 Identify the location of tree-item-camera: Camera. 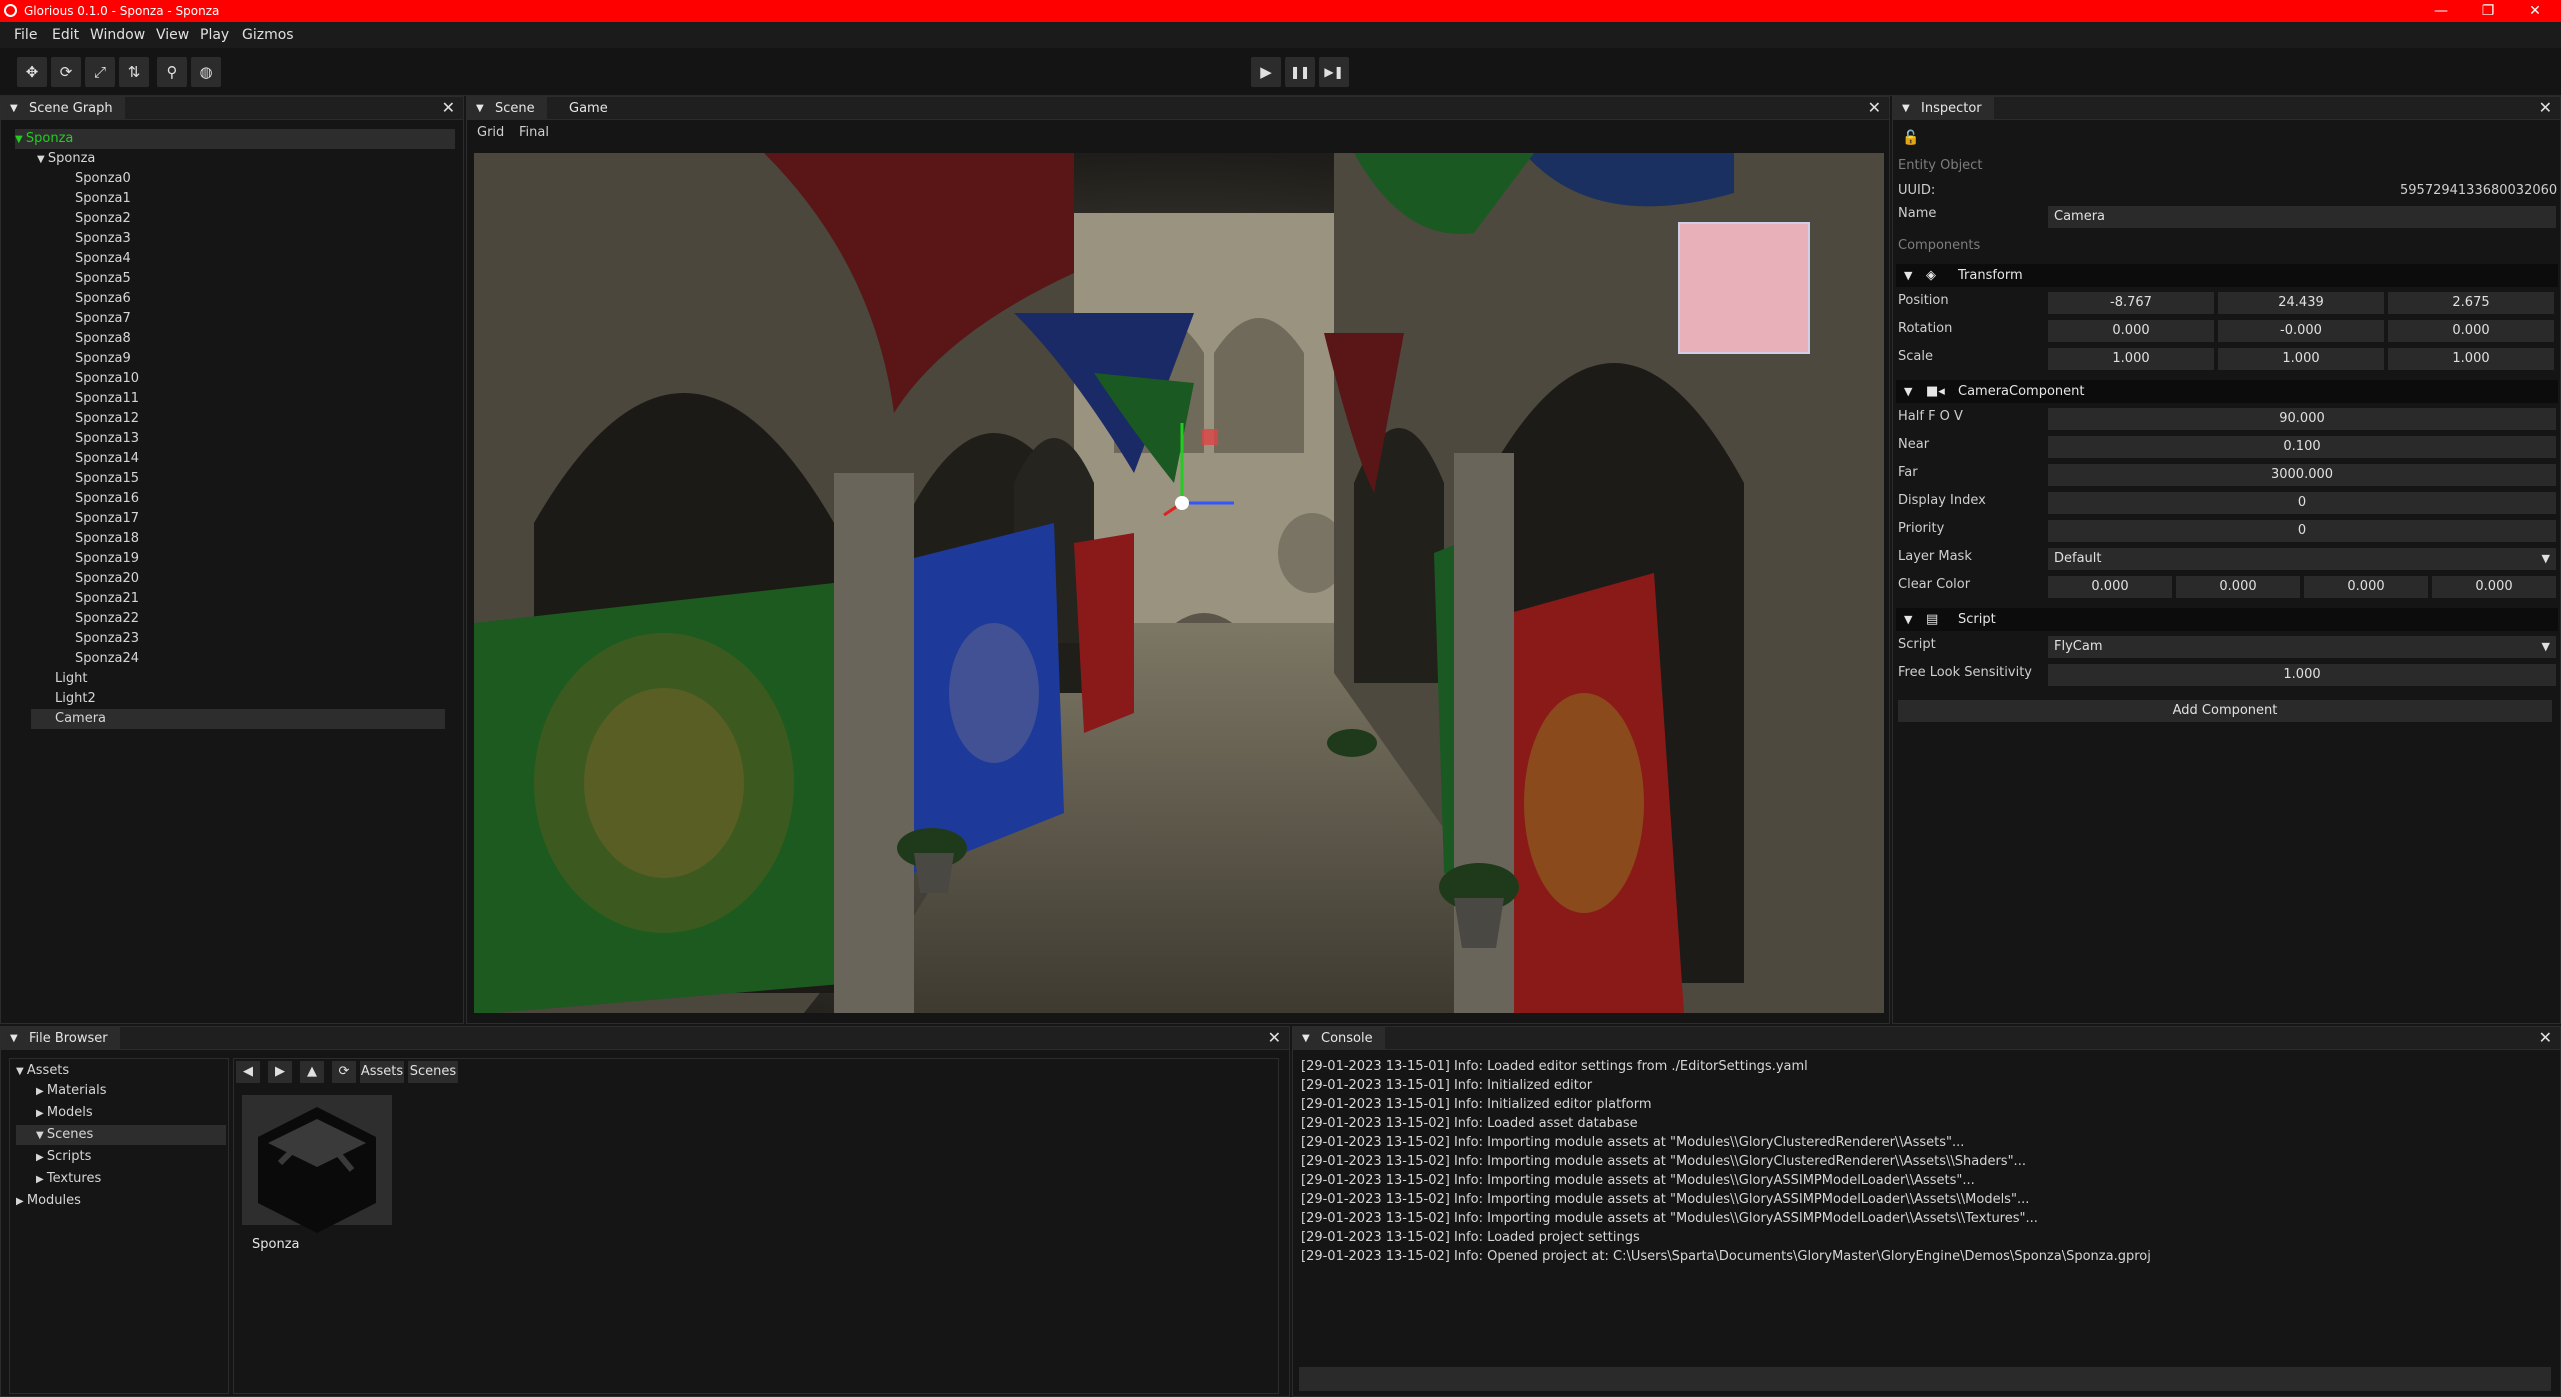
(238, 719).